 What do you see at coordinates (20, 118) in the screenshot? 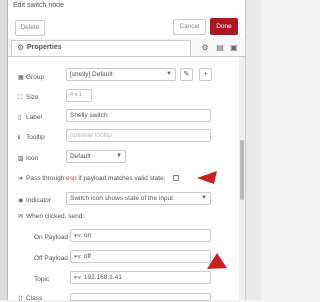
I see `tag-icon: ▯` at bounding box center [20, 118].